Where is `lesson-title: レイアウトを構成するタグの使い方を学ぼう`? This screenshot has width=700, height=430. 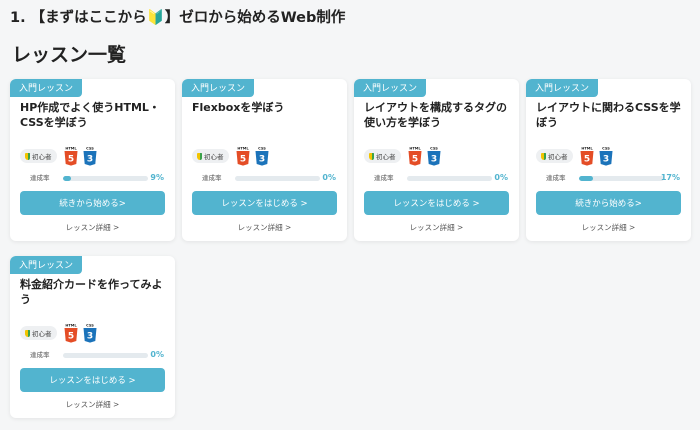
lesson-title: レイアウトを構成するタグの使い方を学ぼう is located at coordinates (435, 115).